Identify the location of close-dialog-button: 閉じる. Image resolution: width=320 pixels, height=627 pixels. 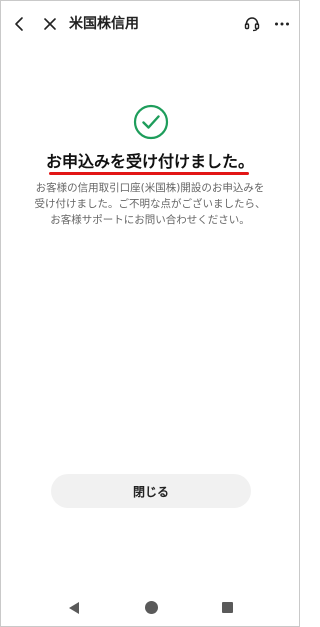
(151, 491).